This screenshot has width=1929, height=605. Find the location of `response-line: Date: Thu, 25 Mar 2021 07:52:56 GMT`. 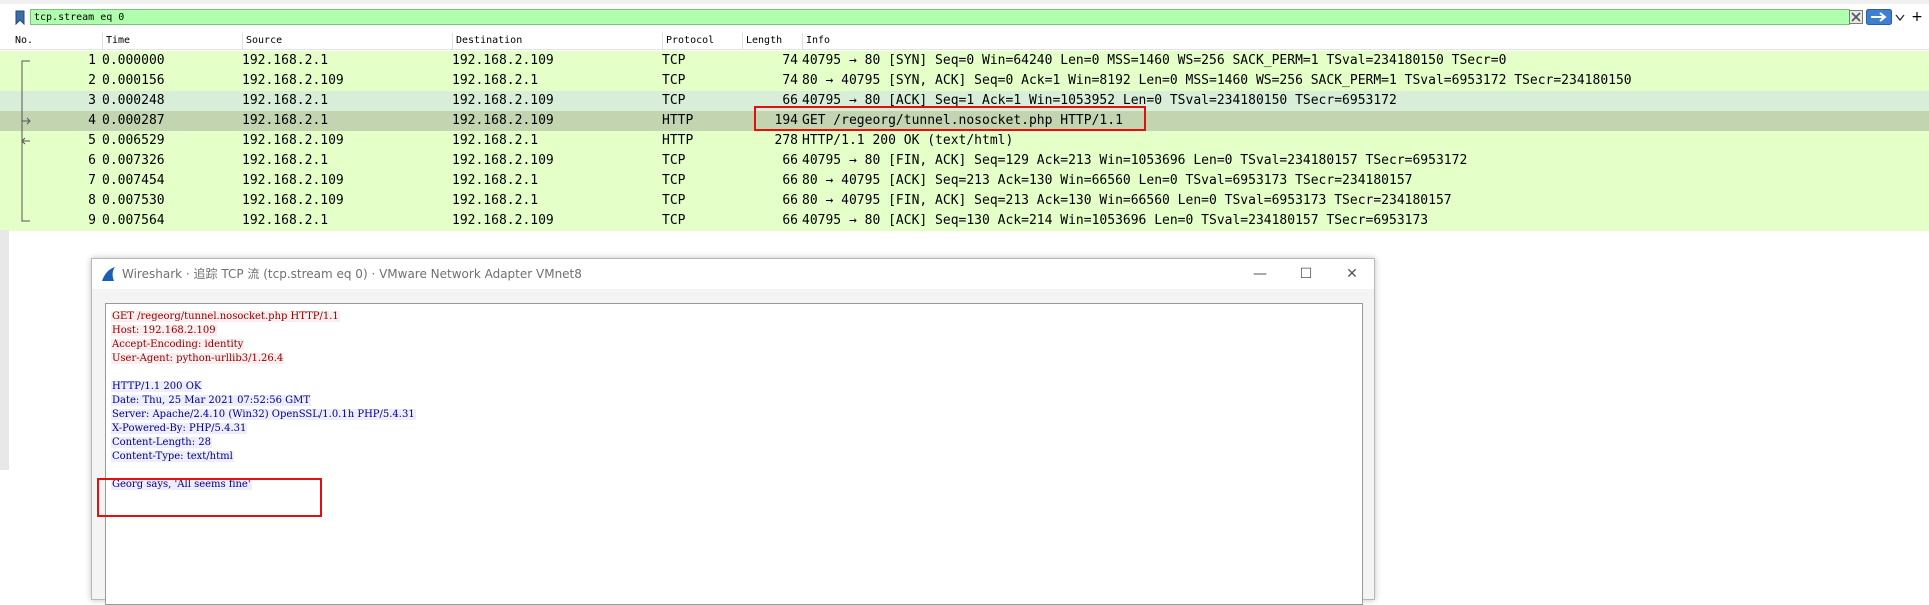

response-line: Date: Thu, 25 Mar 2021 07:52:56 GMT is located at coordinates (211, 400).